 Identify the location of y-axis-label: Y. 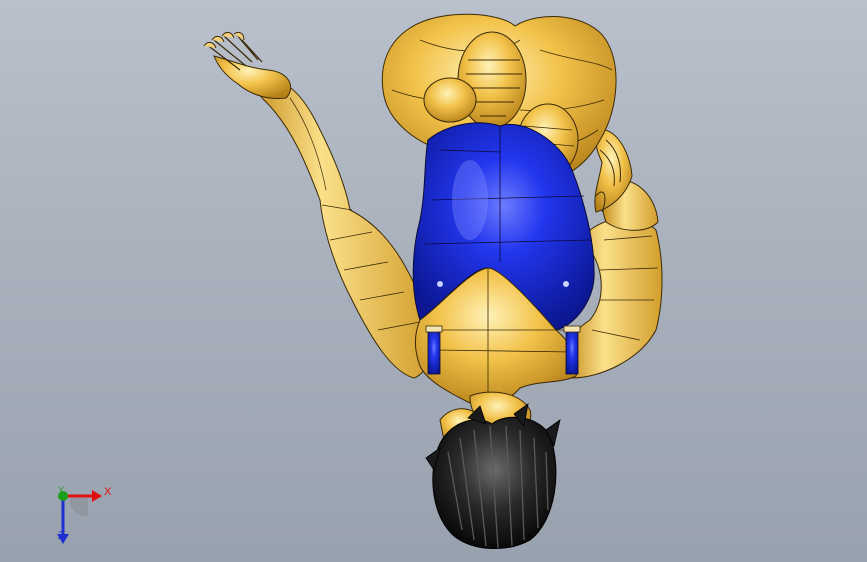
(61, 490).